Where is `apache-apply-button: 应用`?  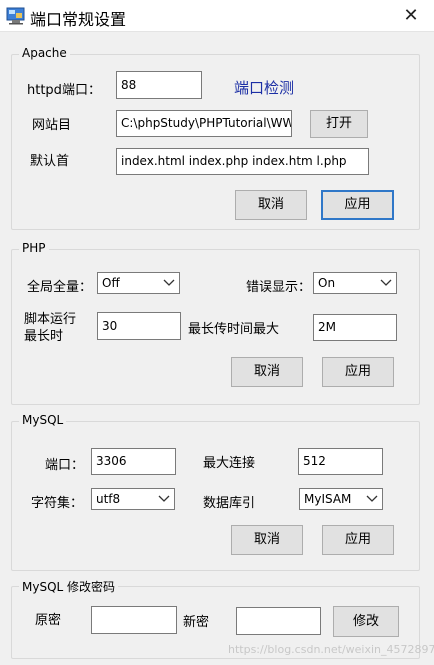 apache-apply-button: 应用 is located at coordinates (357, 205).